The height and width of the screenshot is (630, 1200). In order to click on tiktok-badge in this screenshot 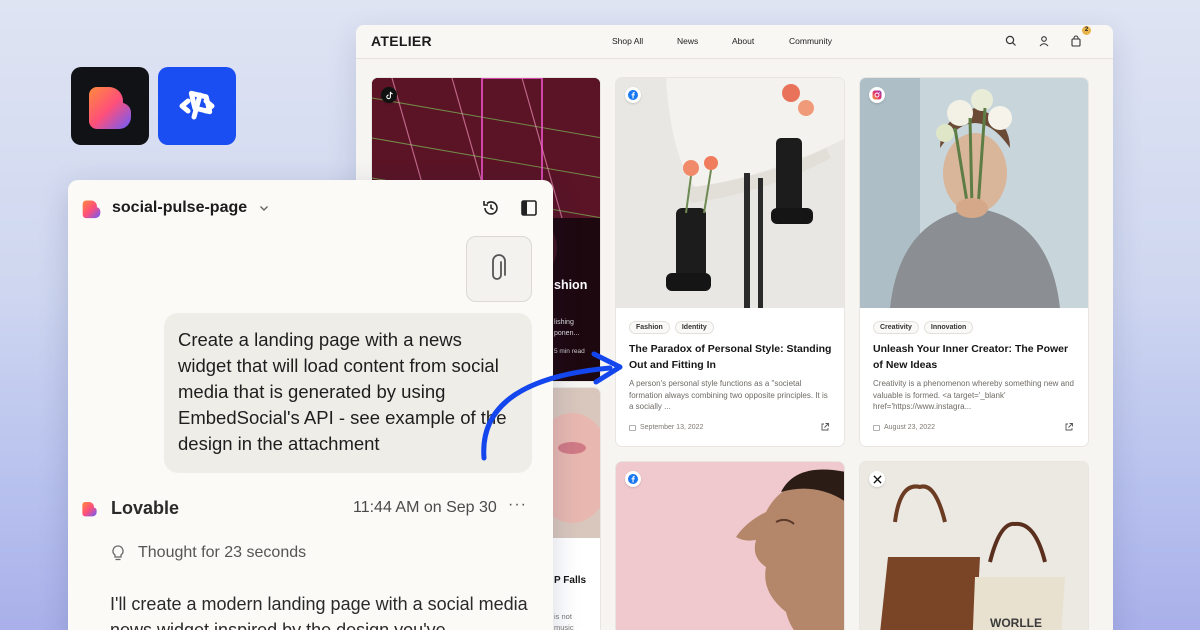, I will do `click(389, 95)`.